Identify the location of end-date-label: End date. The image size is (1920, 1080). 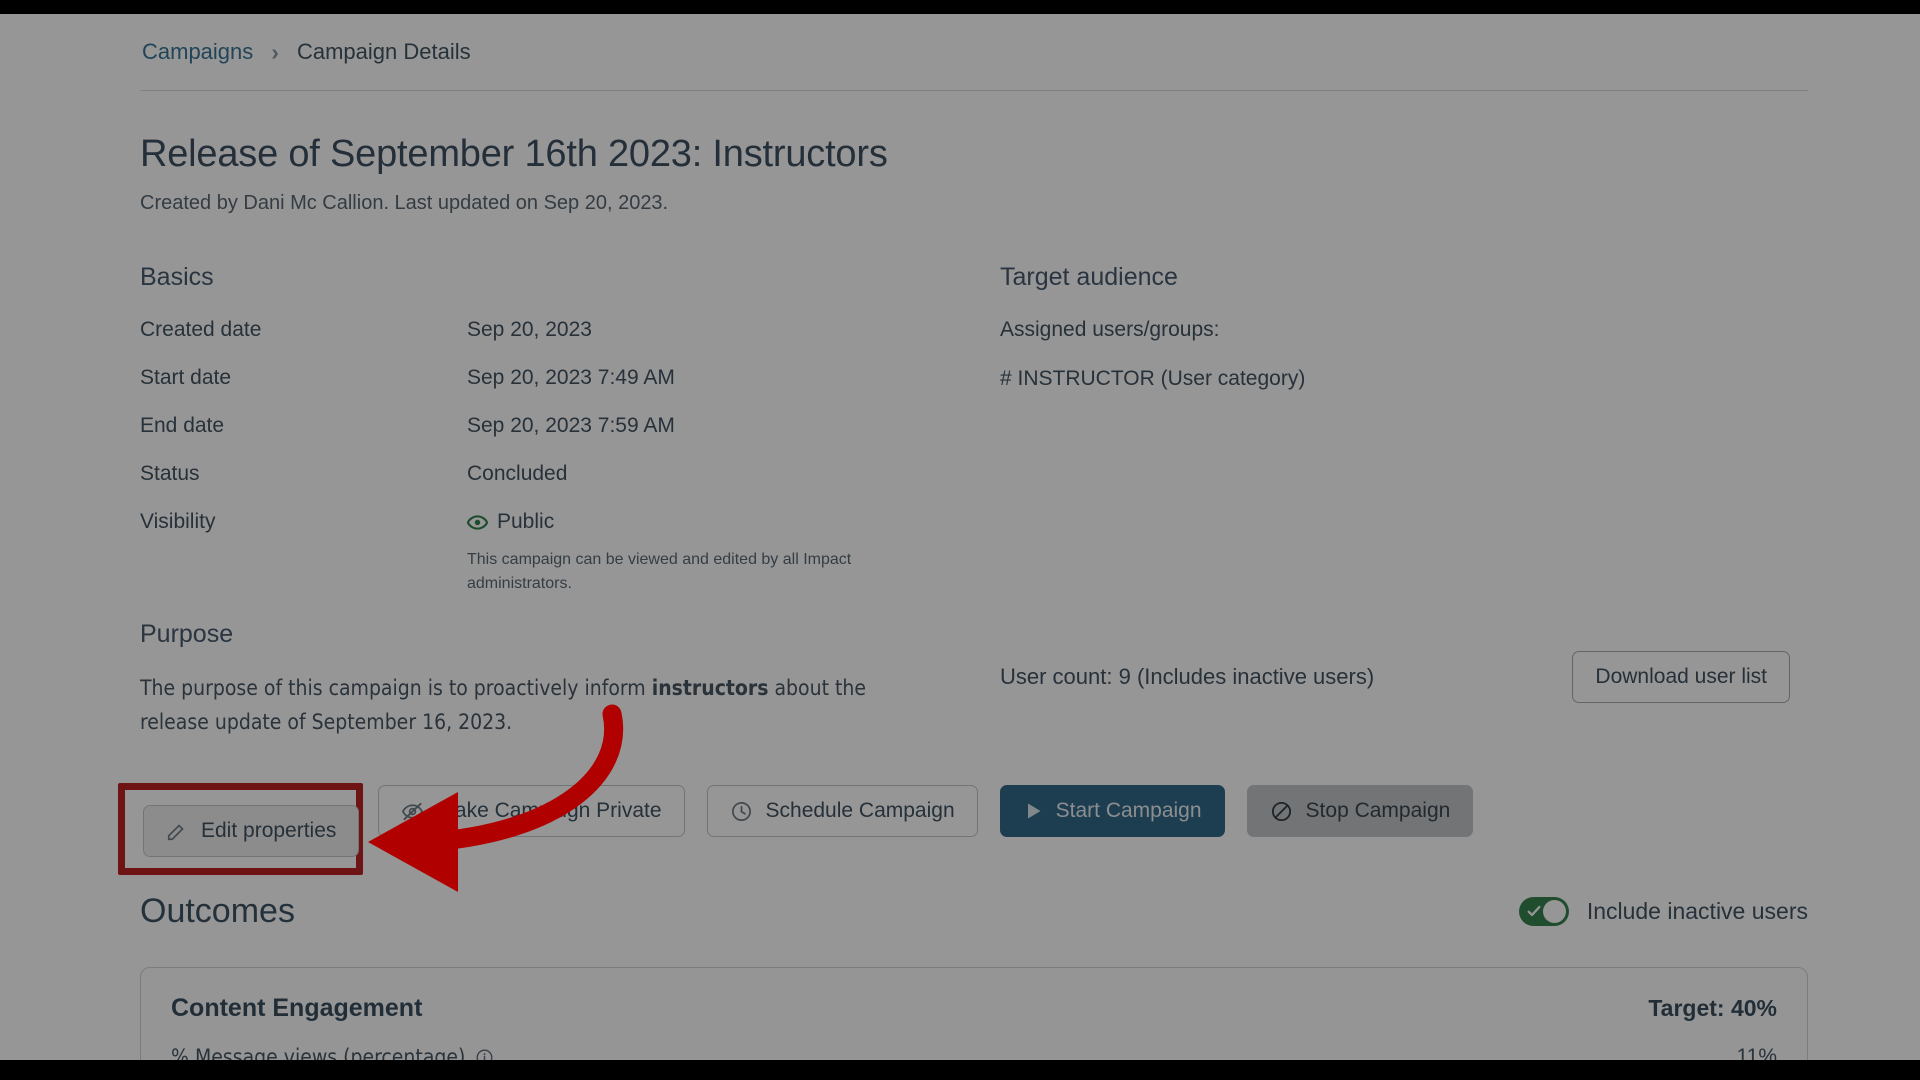
(182, 425).